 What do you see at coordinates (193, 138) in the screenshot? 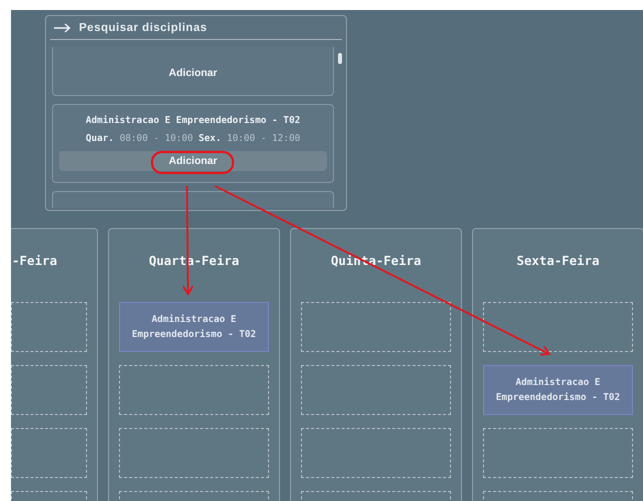
I see `course-schedule: Quar. 08:00 - 10:00 Sex. 10:00 - 12:00` at bounding box center [193, 138].